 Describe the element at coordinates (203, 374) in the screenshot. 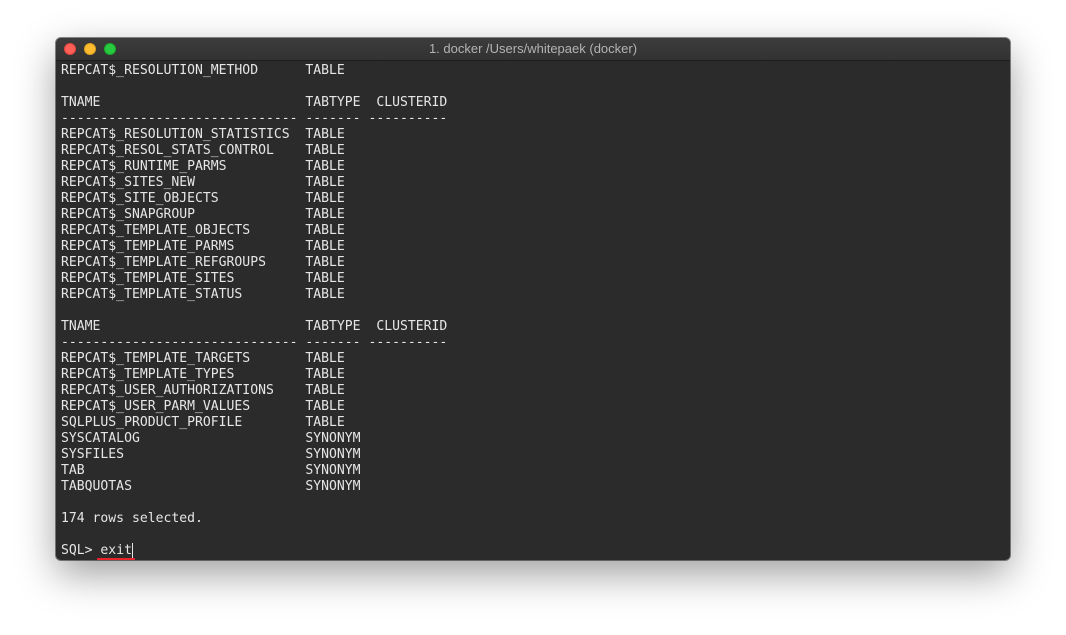

I see `terminal-line: REPCAT$_TEMPLATE_TYPES TABLE` at that location.